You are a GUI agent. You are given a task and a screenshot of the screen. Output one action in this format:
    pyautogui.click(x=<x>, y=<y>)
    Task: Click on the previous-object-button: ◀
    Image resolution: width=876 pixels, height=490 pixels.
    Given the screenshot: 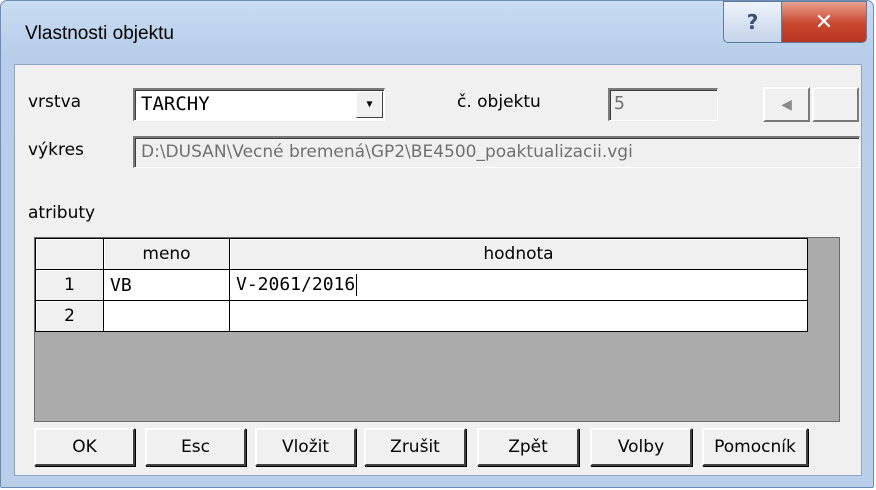 What is the action you would take?
    pyautogui.click(x=786, y=104)
    